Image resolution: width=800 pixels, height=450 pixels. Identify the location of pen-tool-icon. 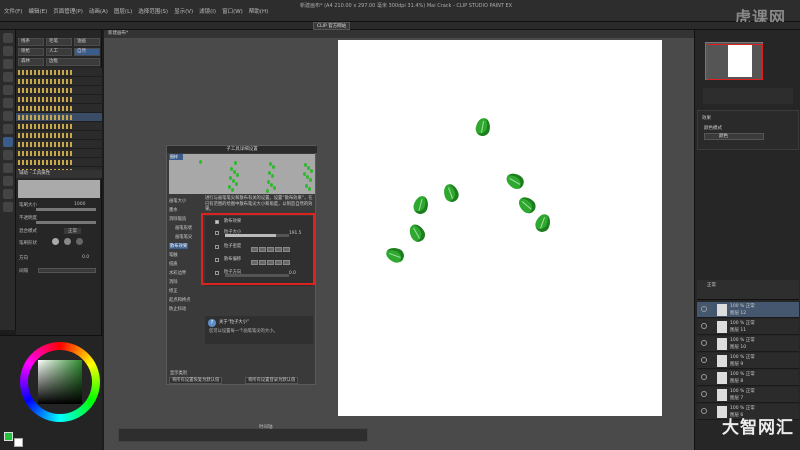
(8, 103).